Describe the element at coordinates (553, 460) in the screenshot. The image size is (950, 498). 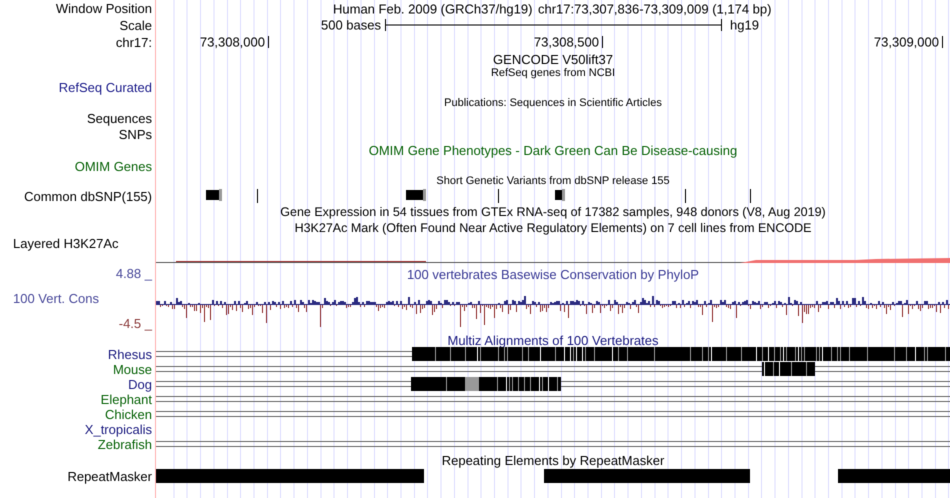
I see `track-title: Repeating Elements by RepeatMasker` at that location.